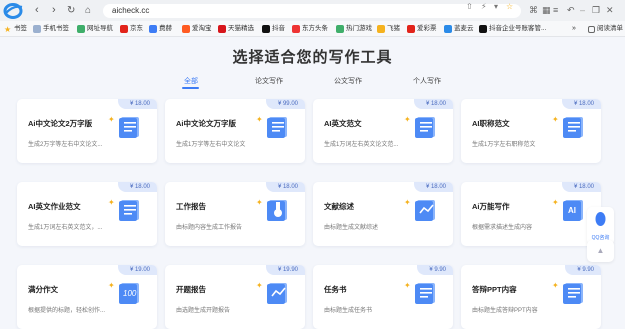  Describe the element at coordinates (502, 228) in the screenshot. I see `tool-description: 根据需求描述生成内容` at that location.